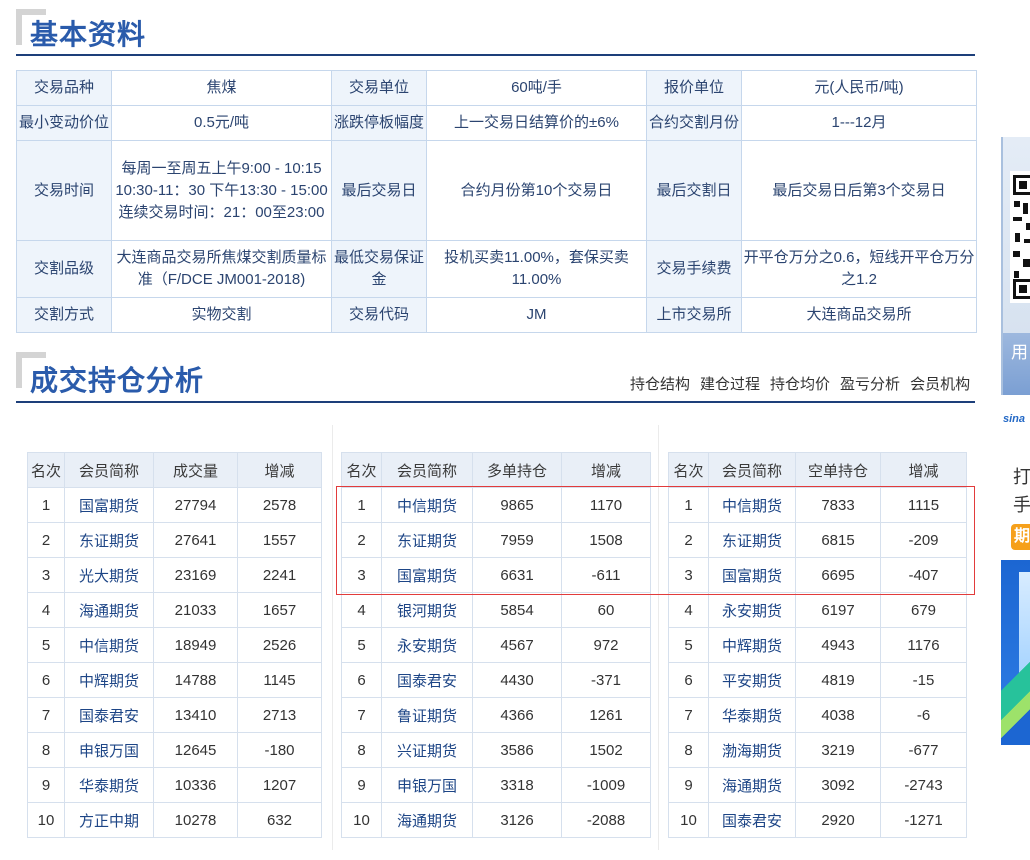 The width and height of the screenshot is (1030, 860). Describe the element at coordinates (64, 88) in the screenshot. I see `trade-variety-label: 交易品种` at that location.